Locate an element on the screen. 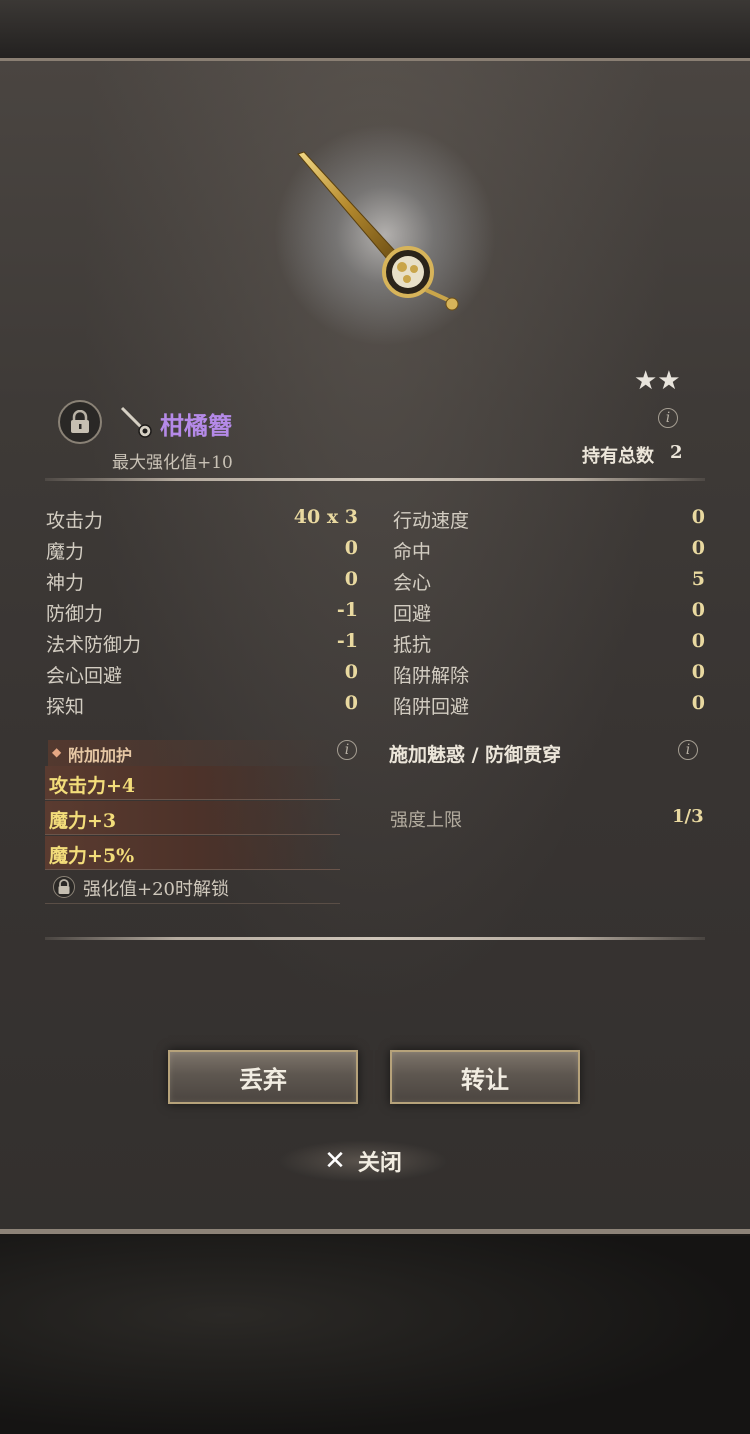  stat-row: 行动速度 0 is located at coordinates (549, 521).